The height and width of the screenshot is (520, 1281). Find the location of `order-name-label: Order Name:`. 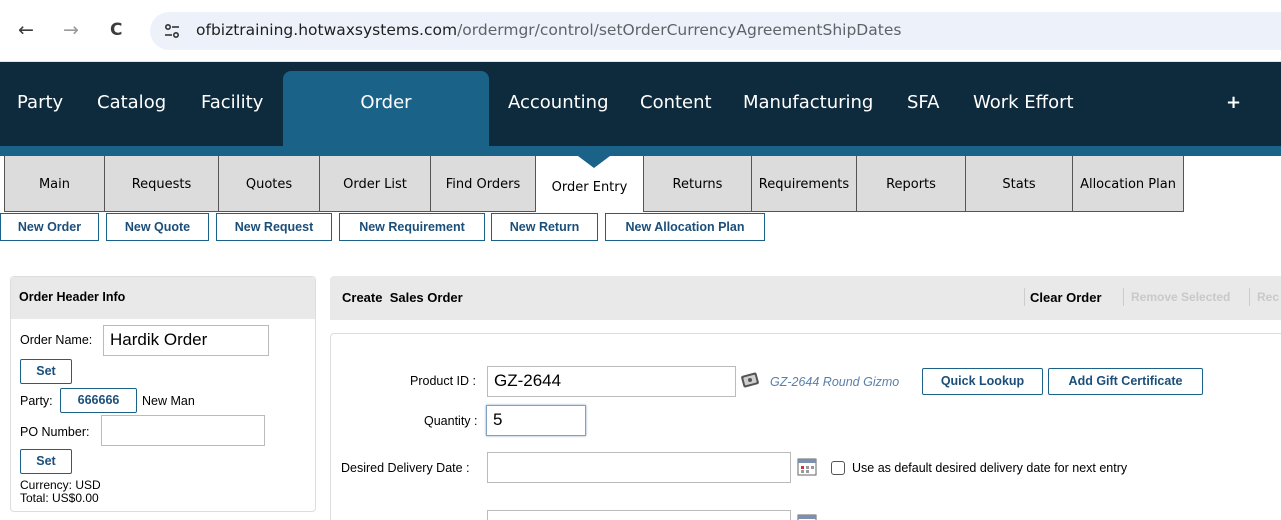

order-name-label: Order Name: is located at coordinates (56, 340).